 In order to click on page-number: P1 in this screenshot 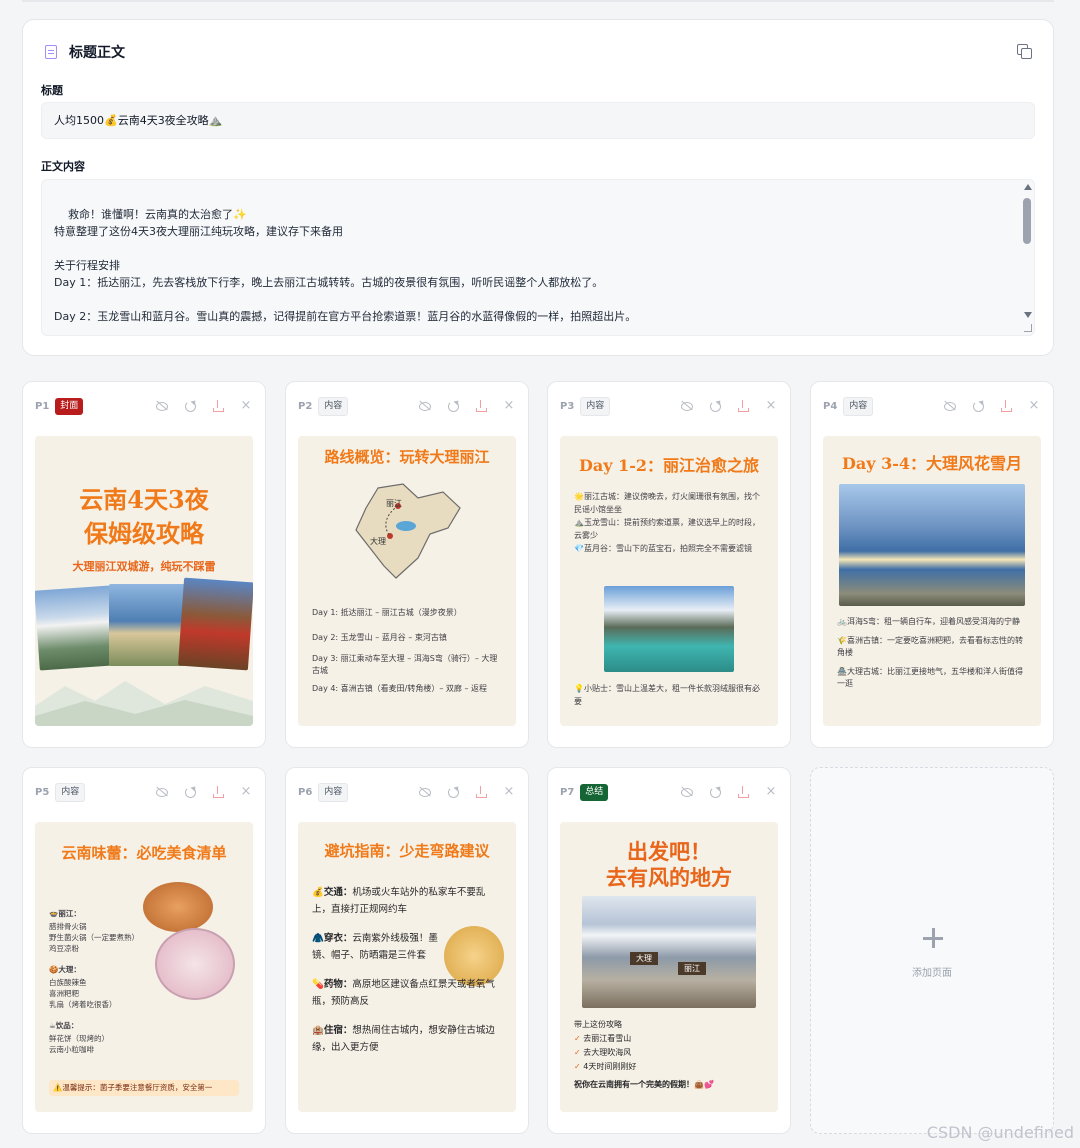, I will do `click(42, 406)`.